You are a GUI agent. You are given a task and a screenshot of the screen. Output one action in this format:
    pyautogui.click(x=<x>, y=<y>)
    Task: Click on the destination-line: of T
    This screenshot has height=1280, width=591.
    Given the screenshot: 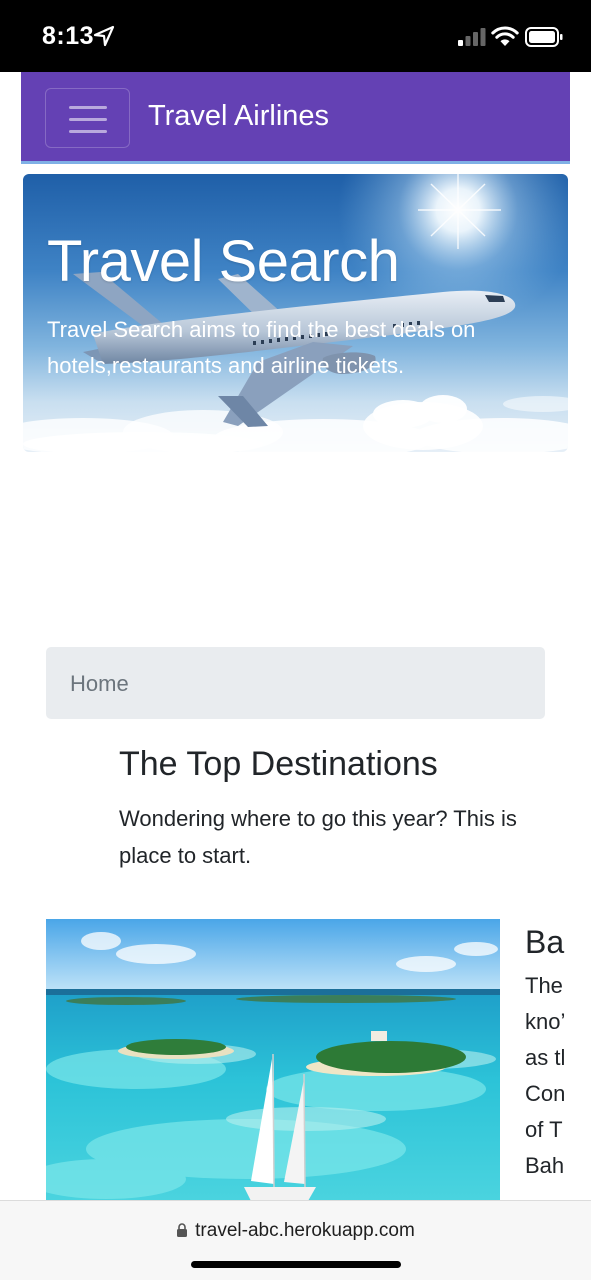 What is the action you would take?
    pyautogui.click(x=544, y=1129)
    